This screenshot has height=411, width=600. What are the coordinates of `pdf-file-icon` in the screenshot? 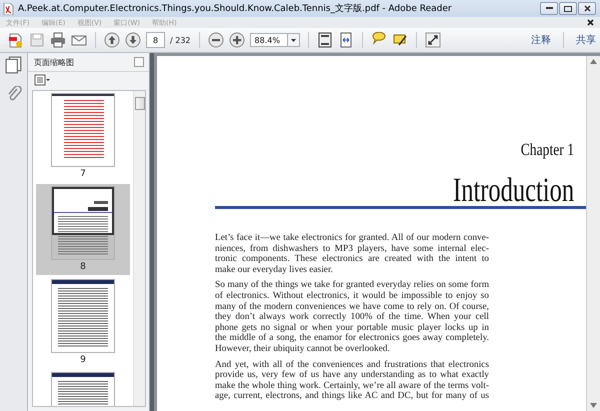 It's located at (8, 8).